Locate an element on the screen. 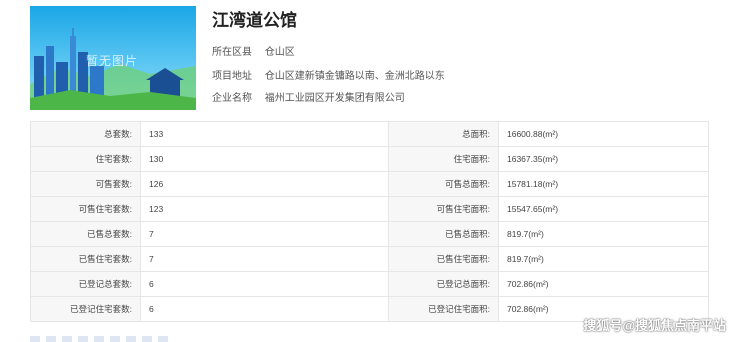 The height and width of the screenshot is (342, 740). registered-units-label: 已登记总套数: is located at coordinates (85, 284).